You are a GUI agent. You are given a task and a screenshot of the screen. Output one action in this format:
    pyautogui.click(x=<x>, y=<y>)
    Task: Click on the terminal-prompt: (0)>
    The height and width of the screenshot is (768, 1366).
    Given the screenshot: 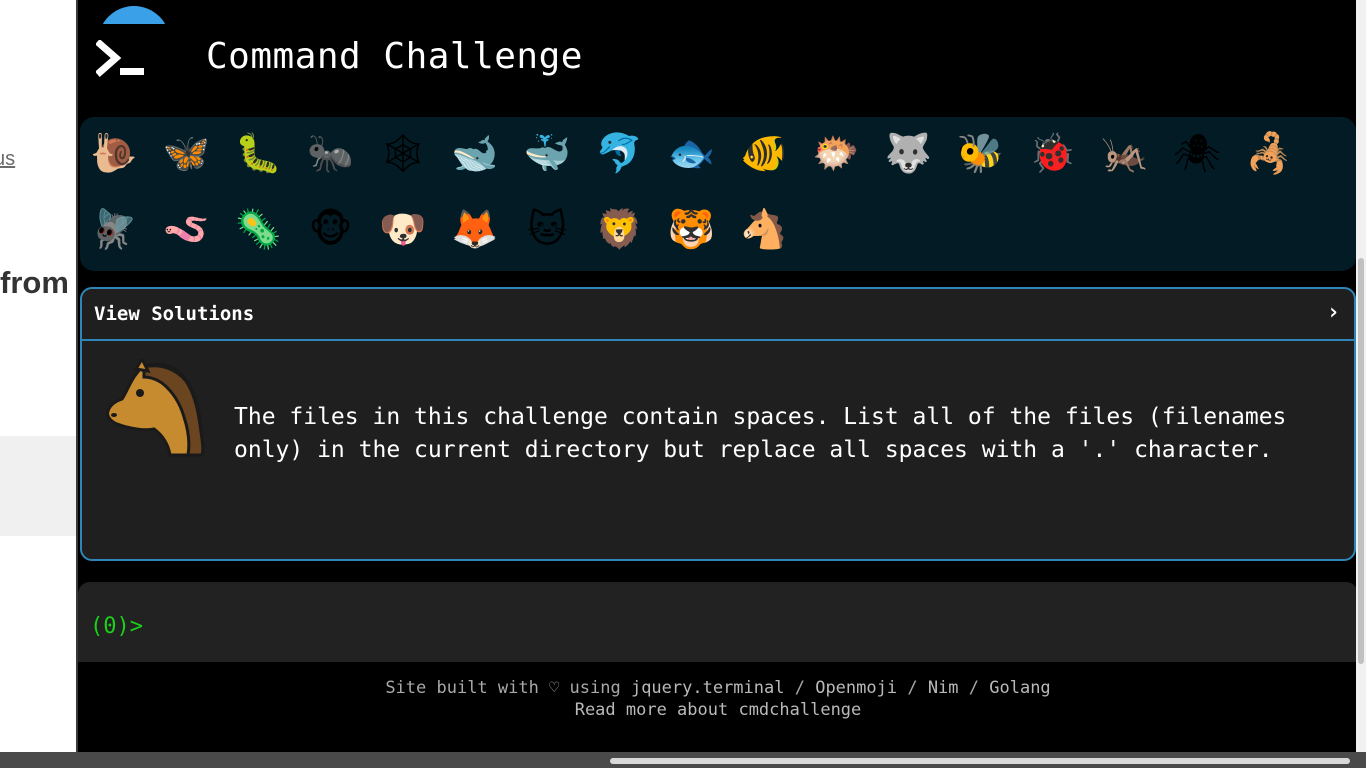 What is the action you would take?
    pyautogui.click(x=116, y=626)
    